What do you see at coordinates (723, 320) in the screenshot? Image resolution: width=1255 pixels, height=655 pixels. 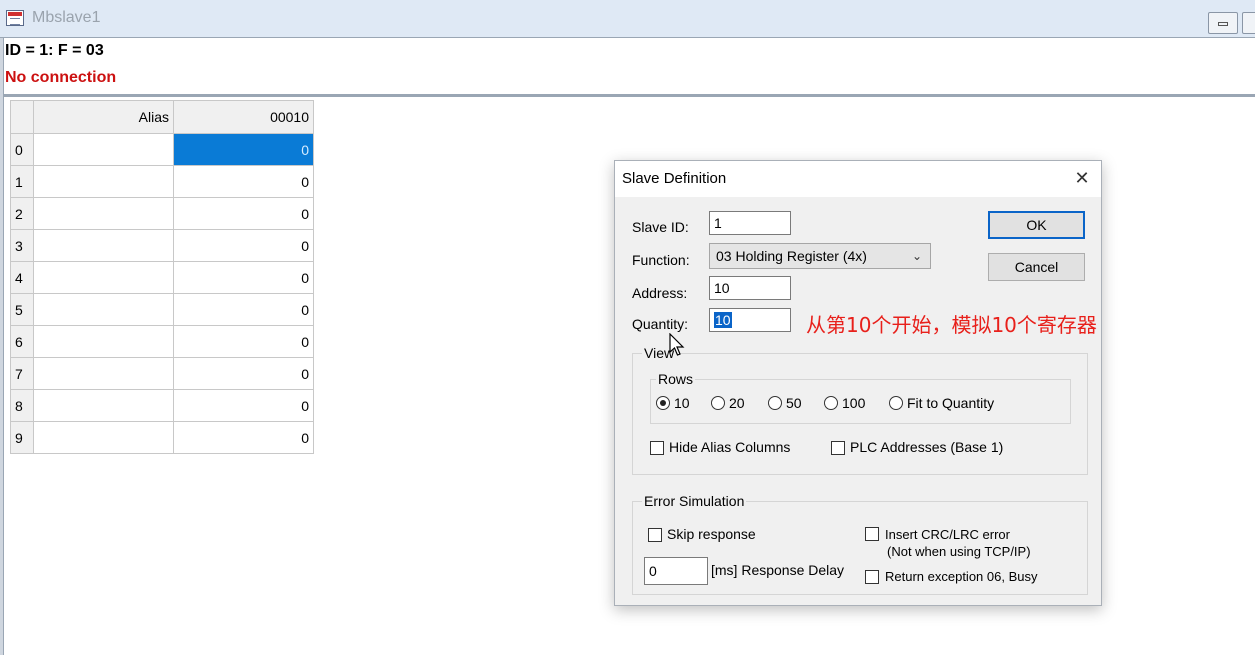 I see `quantity-value: 10` at bounding box center [723, 320].